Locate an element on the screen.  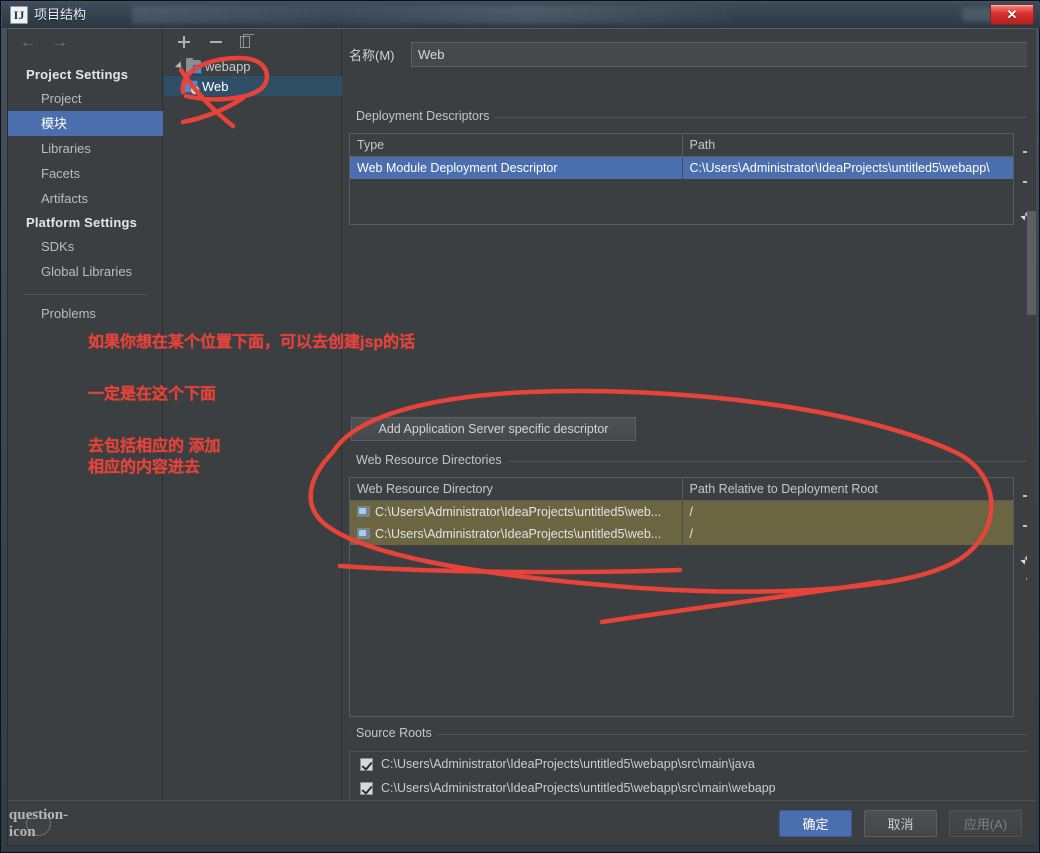
sidebar-group-platform-settings: Platform Settings is located at coordinates (82, 222).